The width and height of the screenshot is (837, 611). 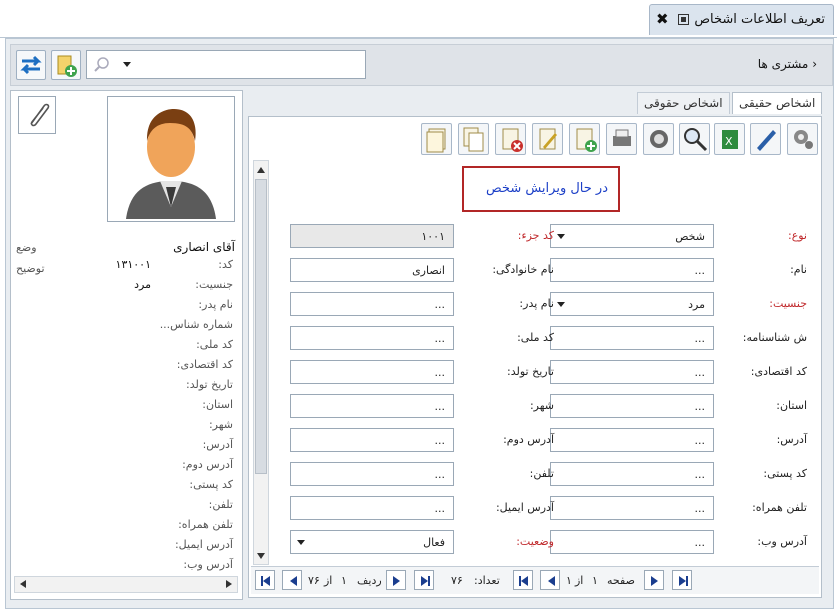 I want to click on page-prev-icon, so click(x=551, y=581).